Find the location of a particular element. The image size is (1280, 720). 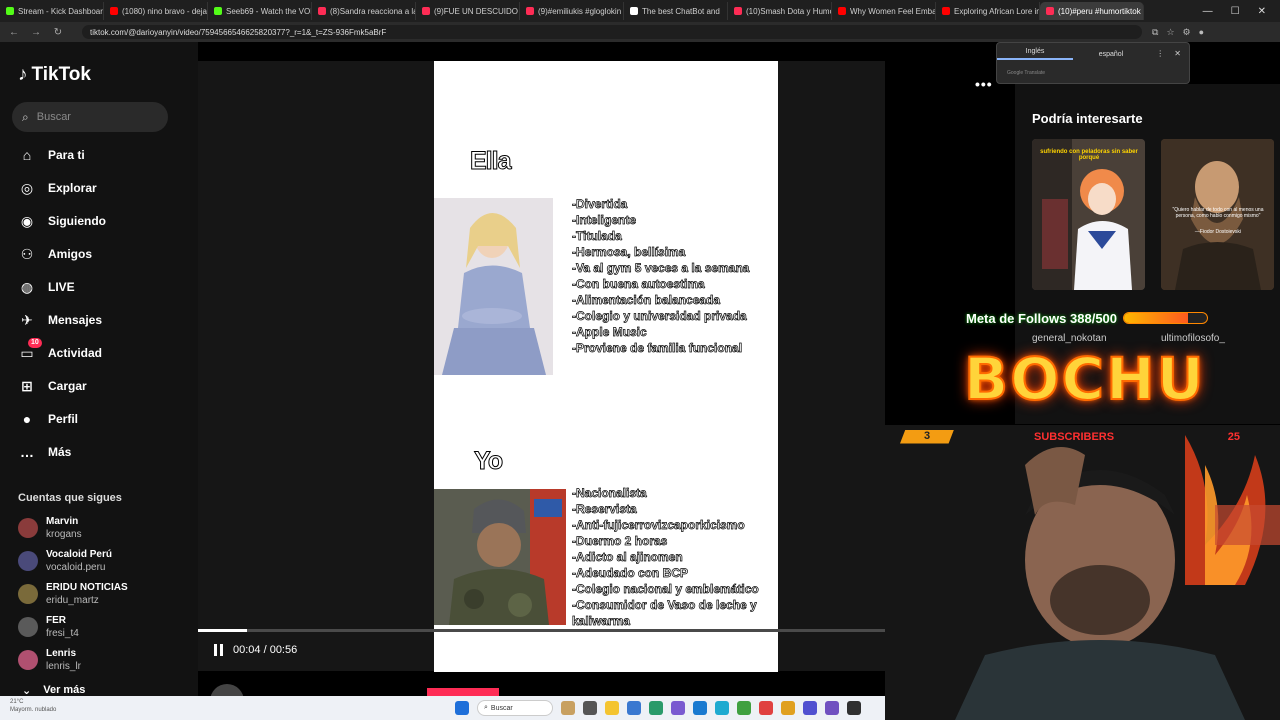

file-explorer-icon is located at coordinates (612, 708).